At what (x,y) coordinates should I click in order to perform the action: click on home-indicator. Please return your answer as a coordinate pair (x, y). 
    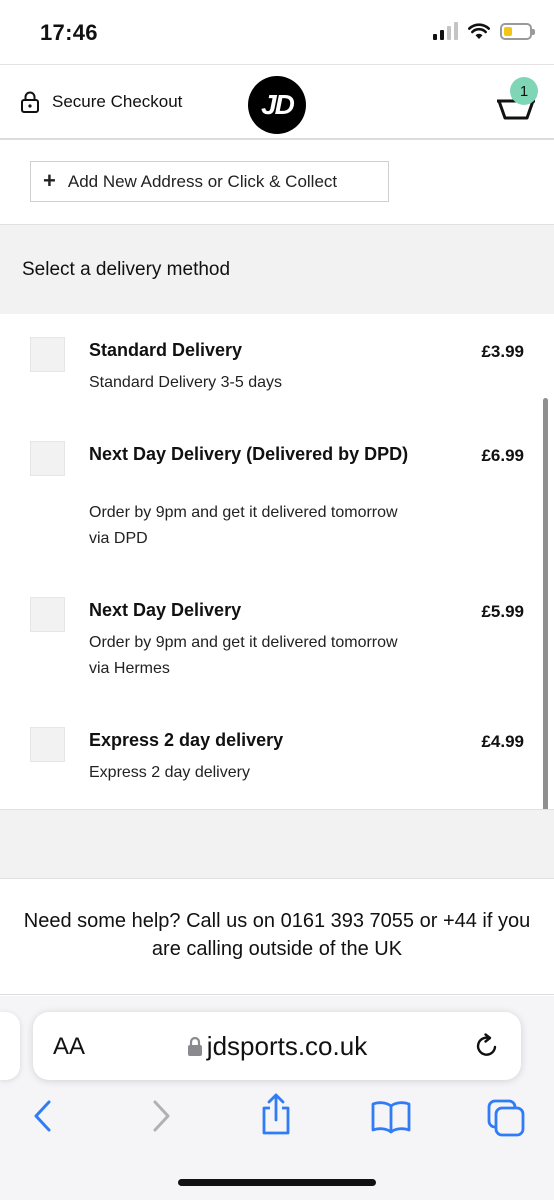
    Looking at the image, I should click on (277, 1182).